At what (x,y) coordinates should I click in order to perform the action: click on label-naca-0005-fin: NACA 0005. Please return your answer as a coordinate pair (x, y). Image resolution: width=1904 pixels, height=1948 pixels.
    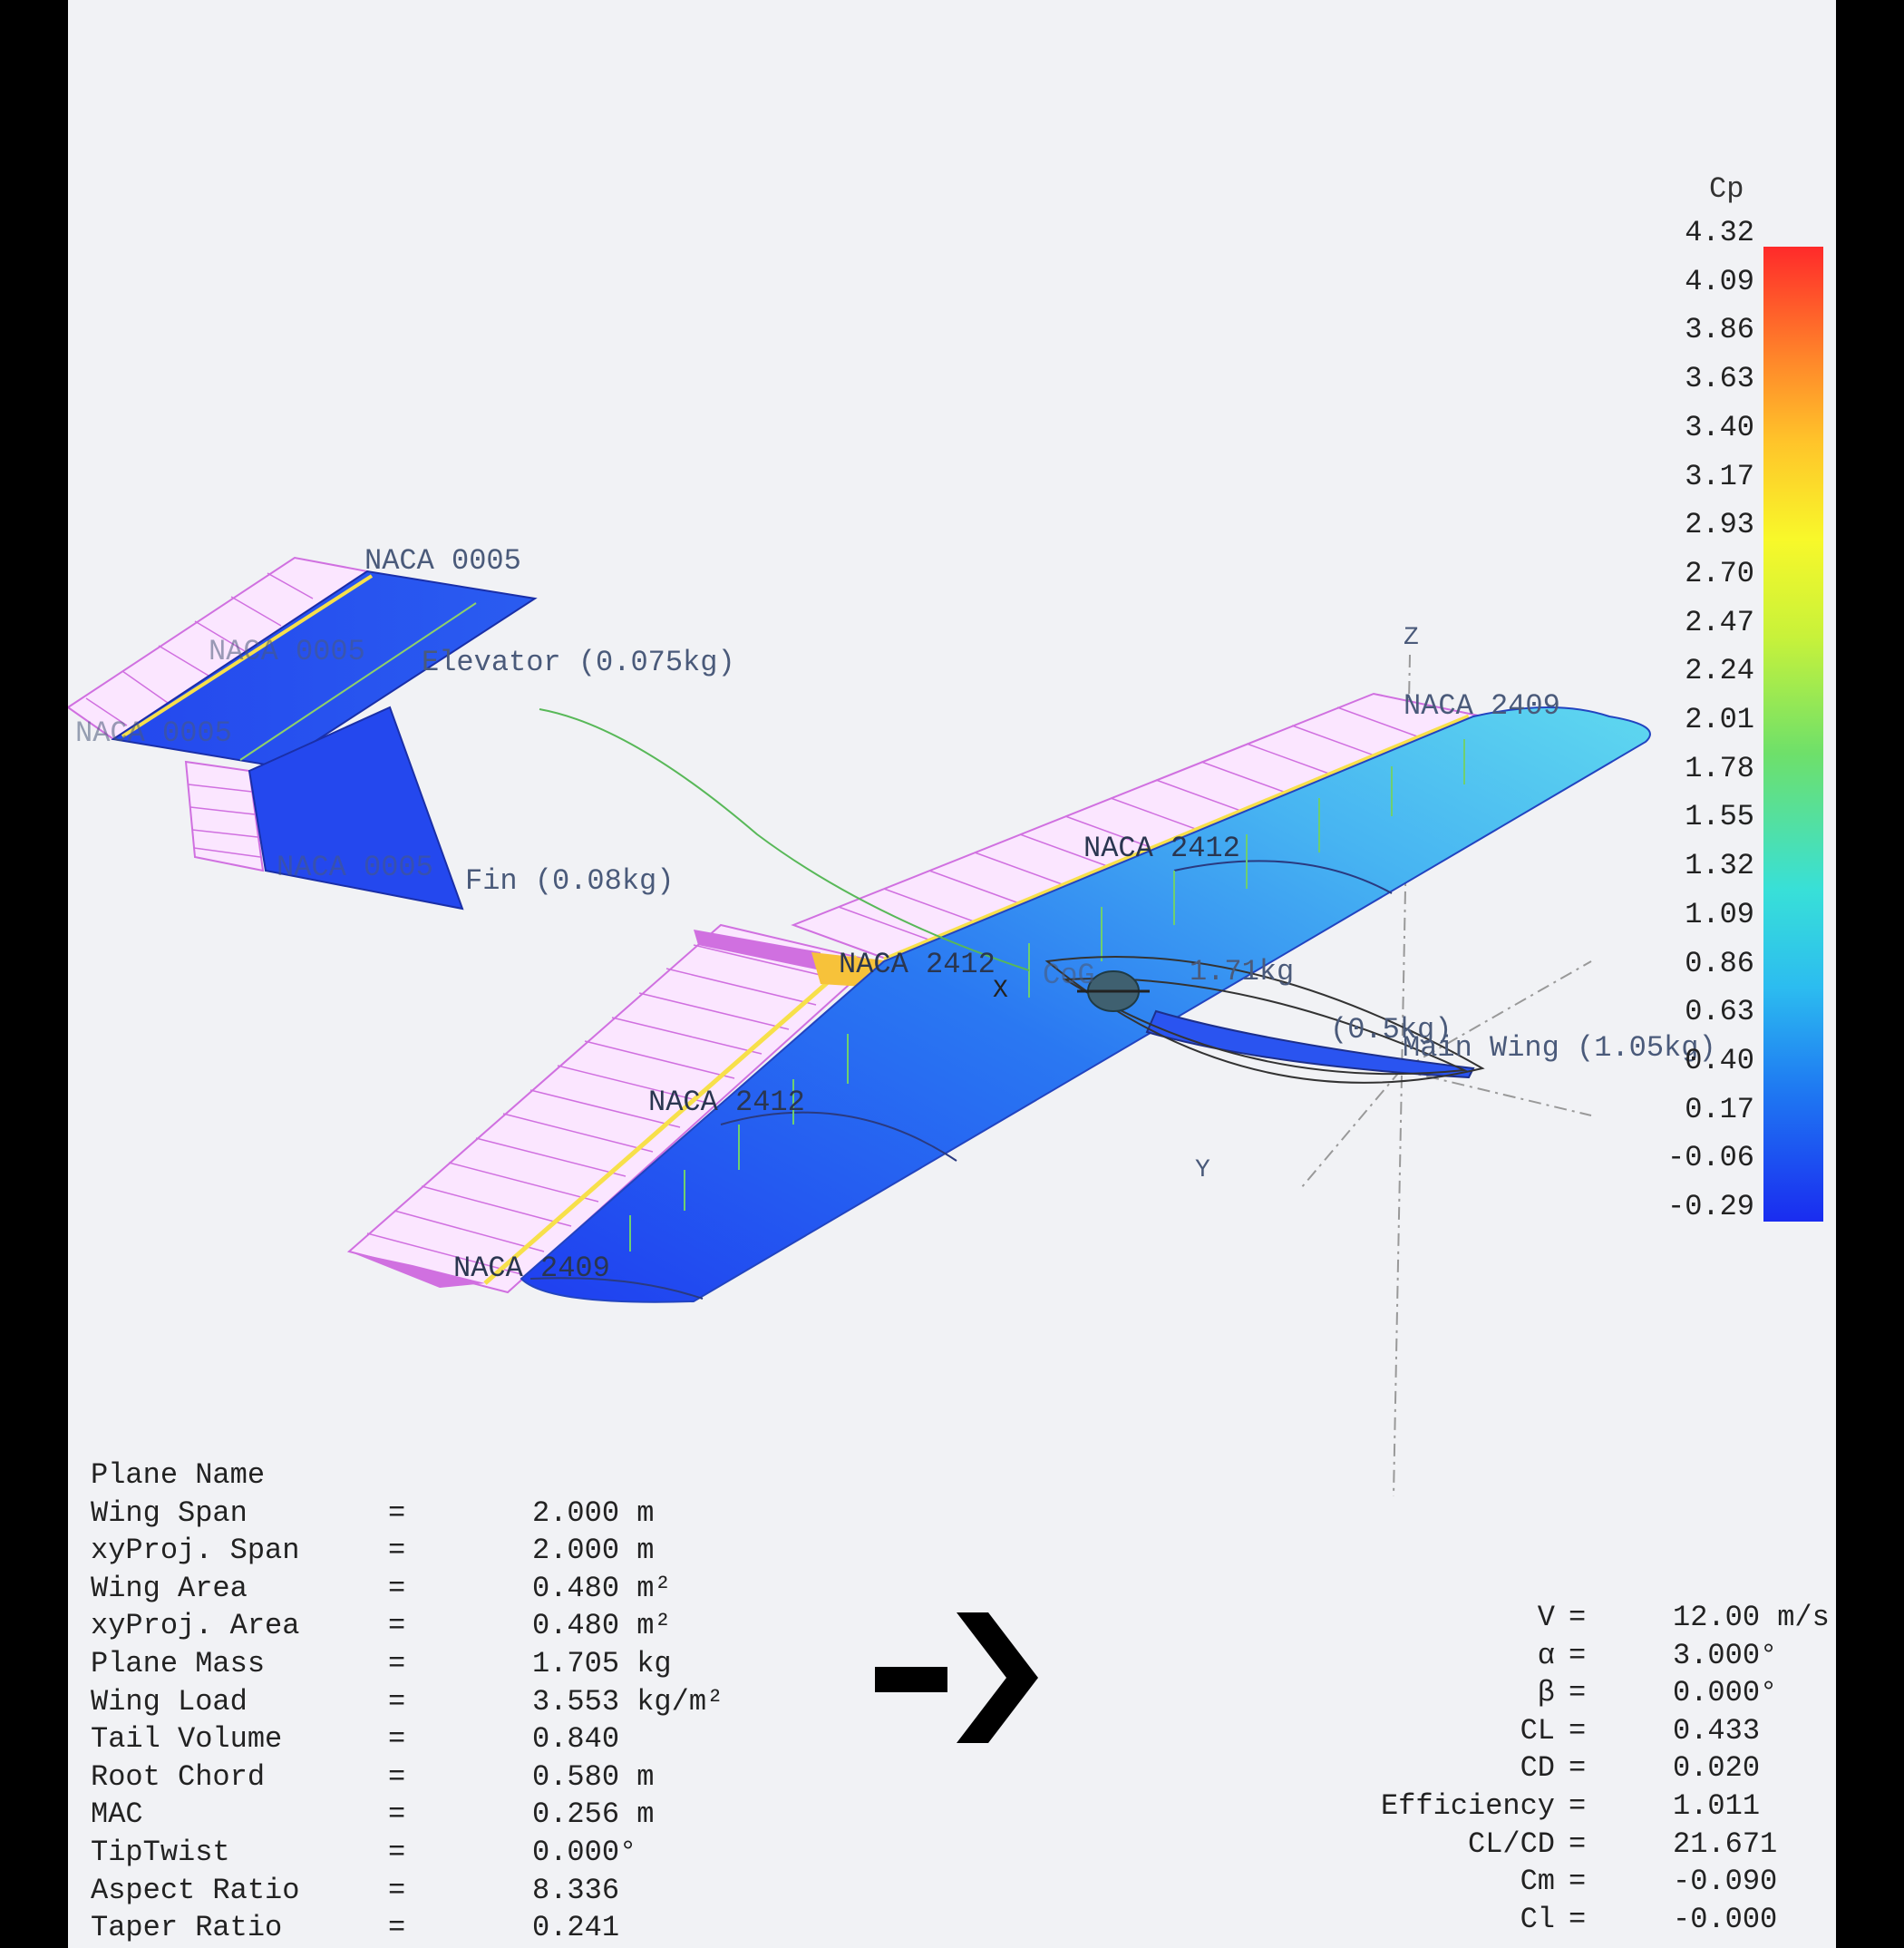
    Looking at the image, I should click on (355, 868).